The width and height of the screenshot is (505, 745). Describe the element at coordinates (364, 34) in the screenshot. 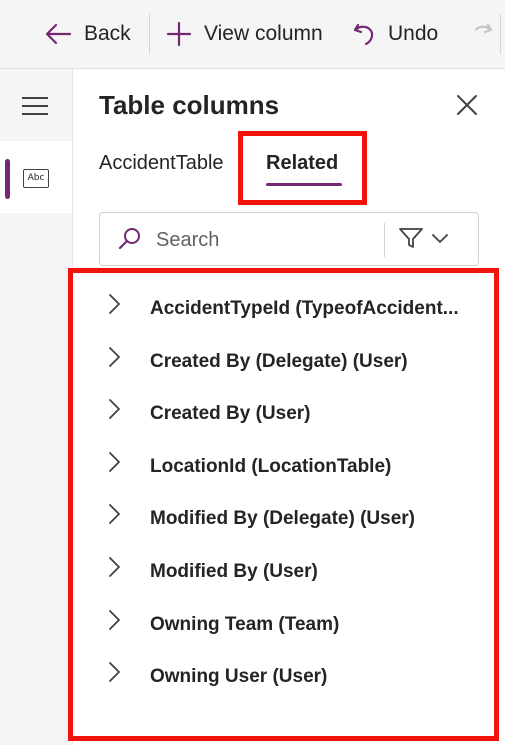

I see `undo-icon` at that location.